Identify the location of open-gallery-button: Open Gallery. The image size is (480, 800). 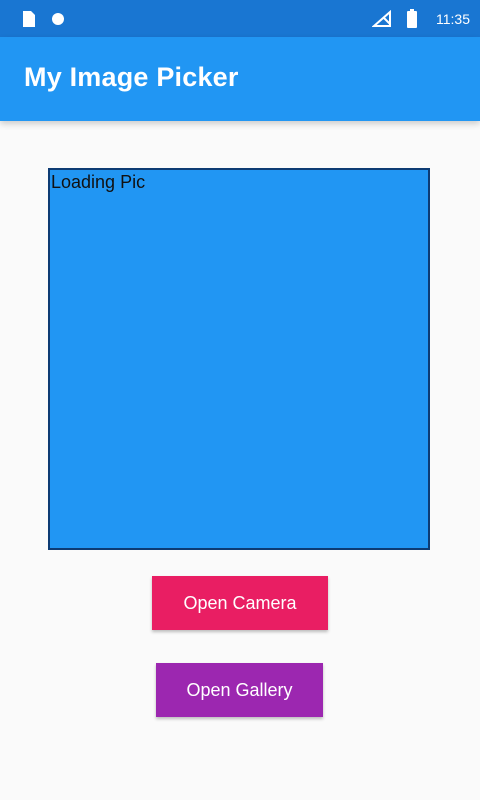
(239, 690).